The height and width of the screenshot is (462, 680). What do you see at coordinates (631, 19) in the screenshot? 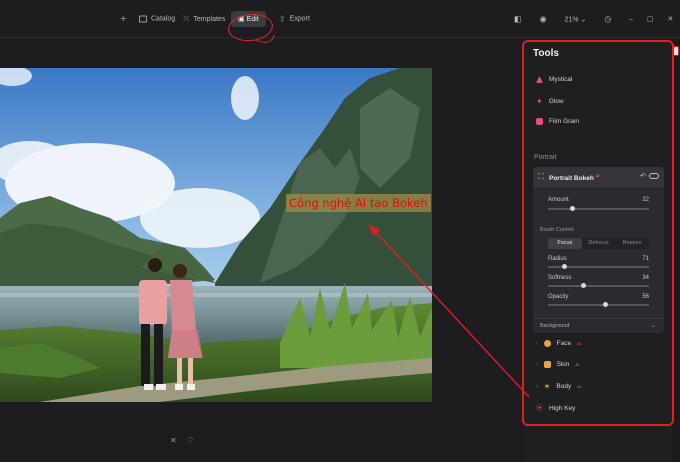
I see `minimize-icon: –` at bounding box center [631, 19].